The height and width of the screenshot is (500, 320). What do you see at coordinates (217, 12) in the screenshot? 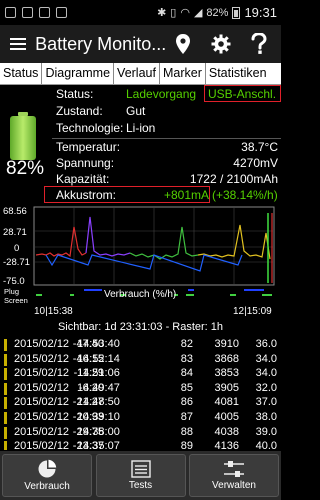
I see `battery-percent: 82%` at bounding box center [217, 12].